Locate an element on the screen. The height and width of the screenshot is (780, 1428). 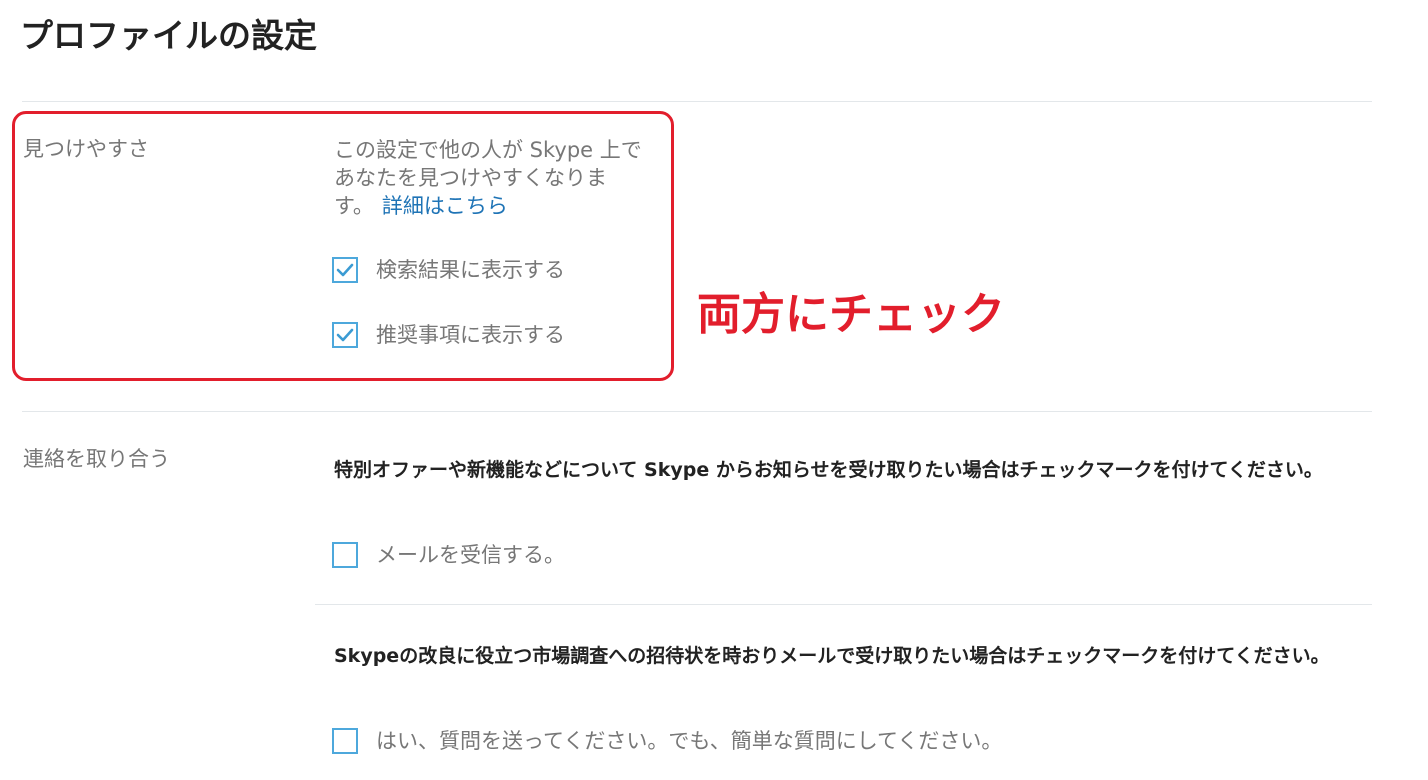
show-in-suggestions-option: 推奨事項に表示する is located at coordinates (448, 335).